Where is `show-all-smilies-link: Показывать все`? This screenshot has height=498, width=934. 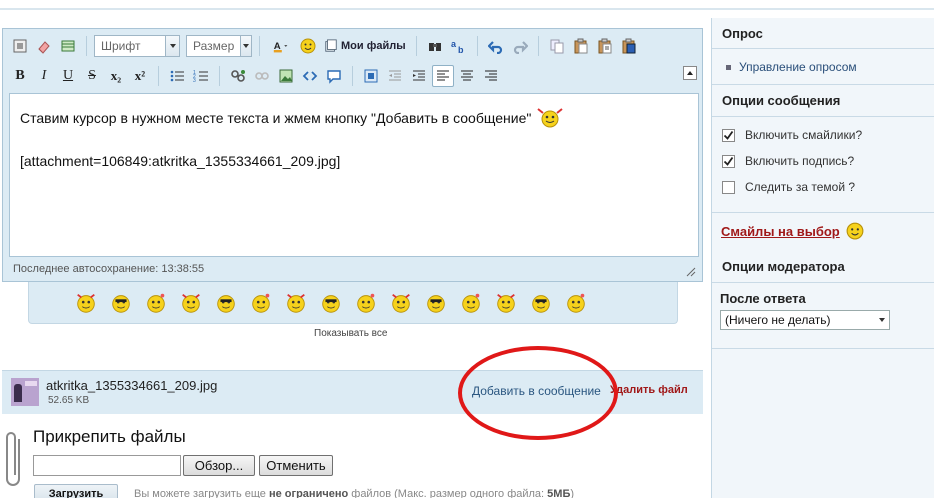 show-all-smilies-link: Показывать все is located at coordinates (350, 333).